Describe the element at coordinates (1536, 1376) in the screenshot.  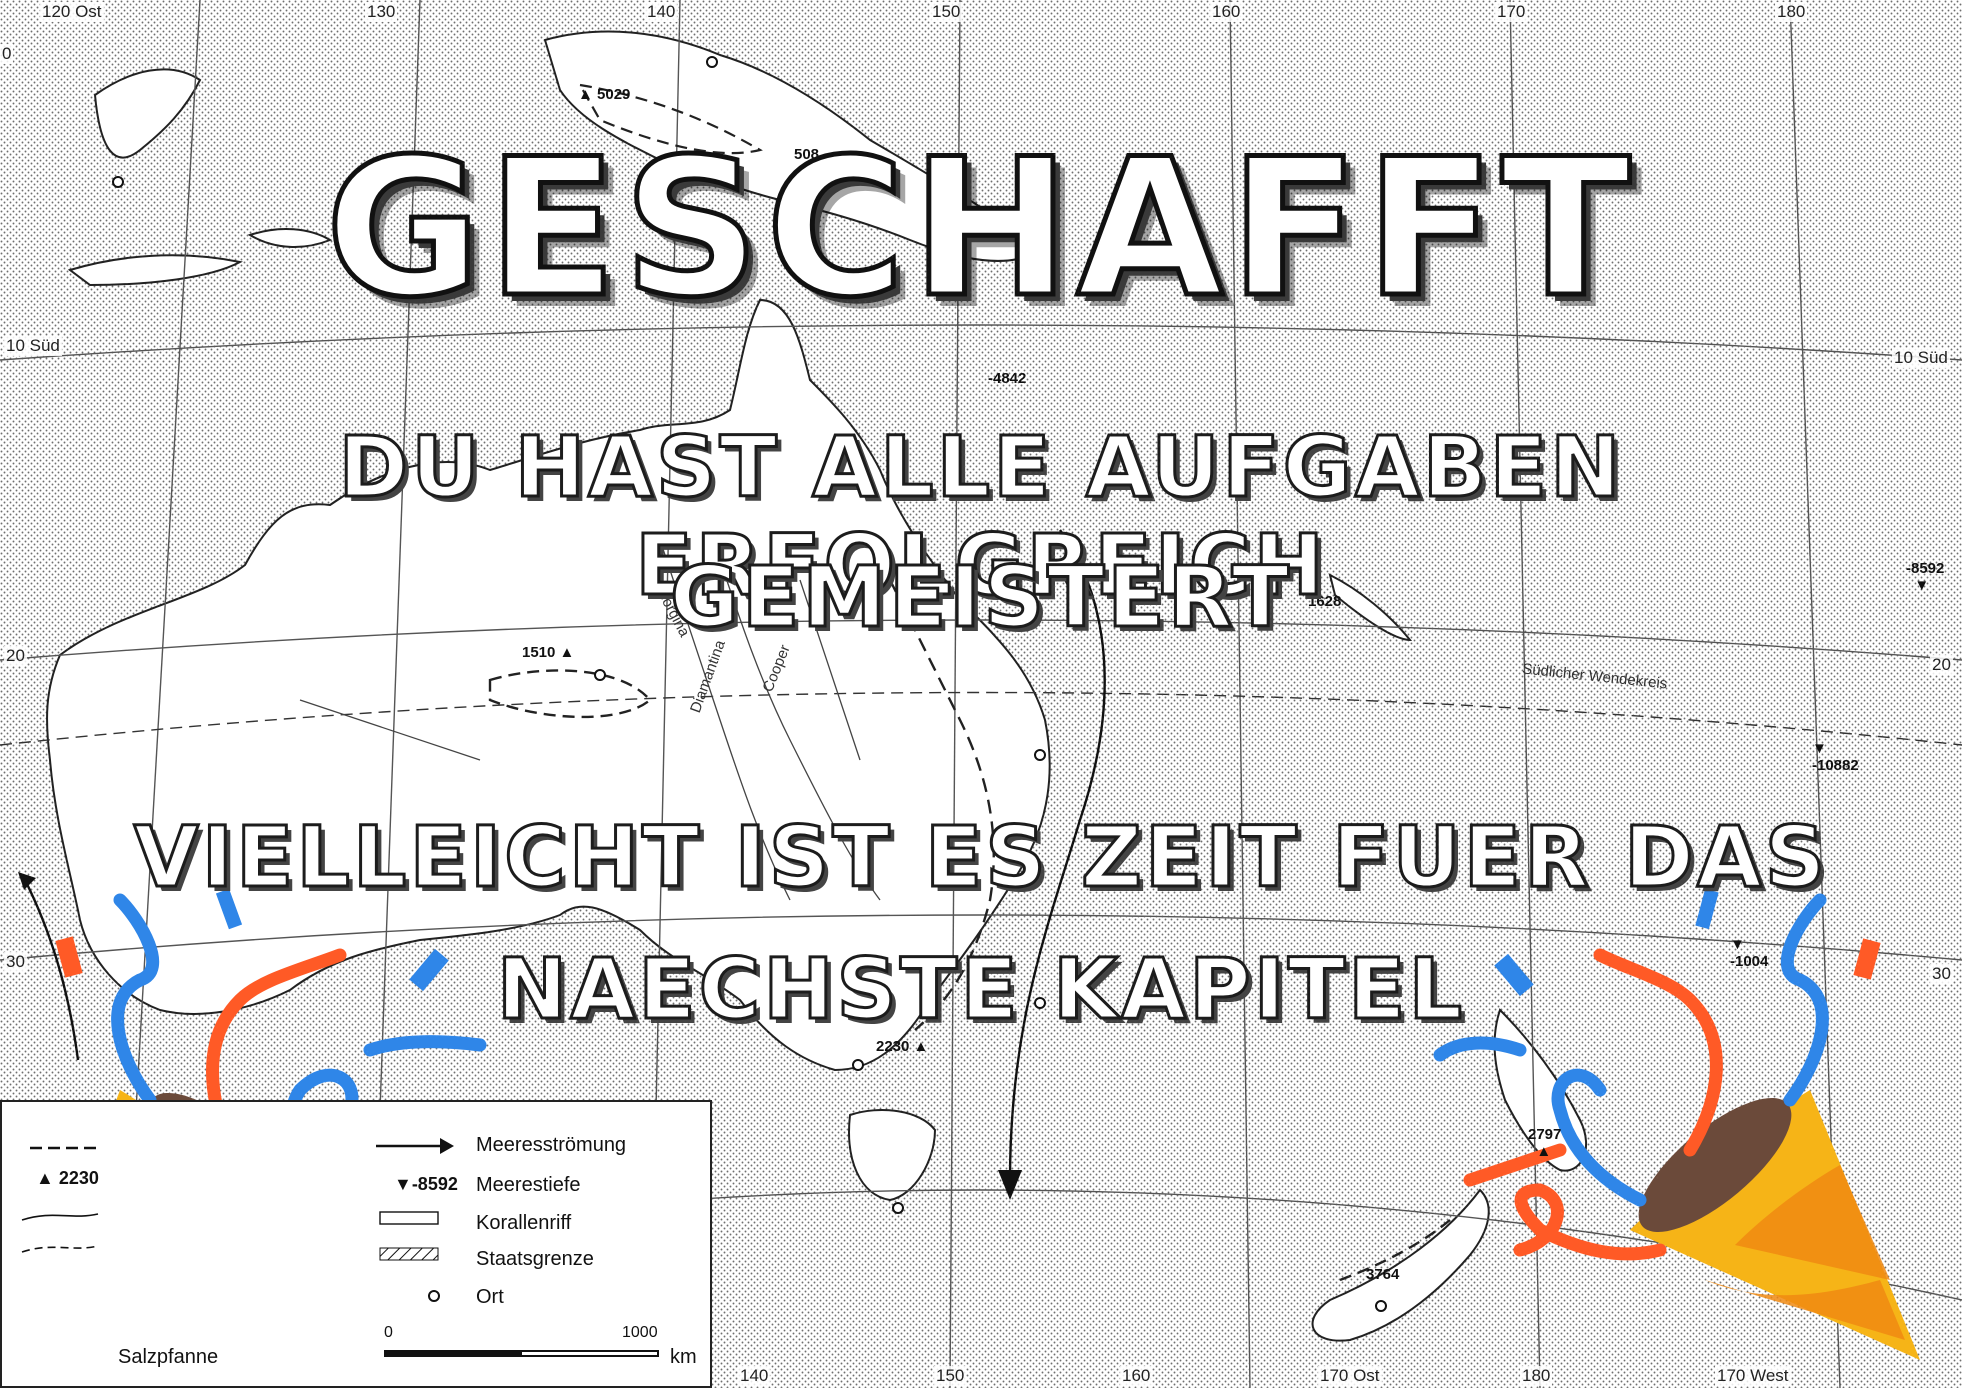
I see `grid-label-bottom-180: 180` at that location.